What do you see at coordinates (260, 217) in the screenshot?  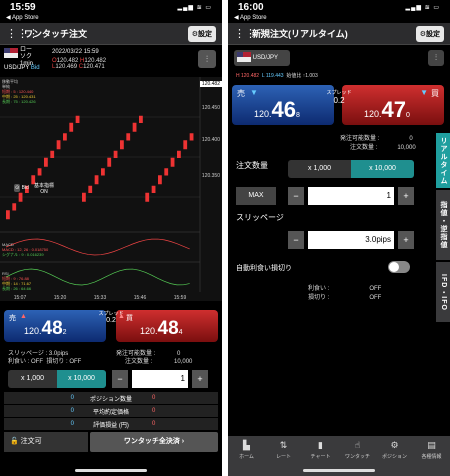 I see `slip-label: スリッページ` at bounding box center [260, 217].